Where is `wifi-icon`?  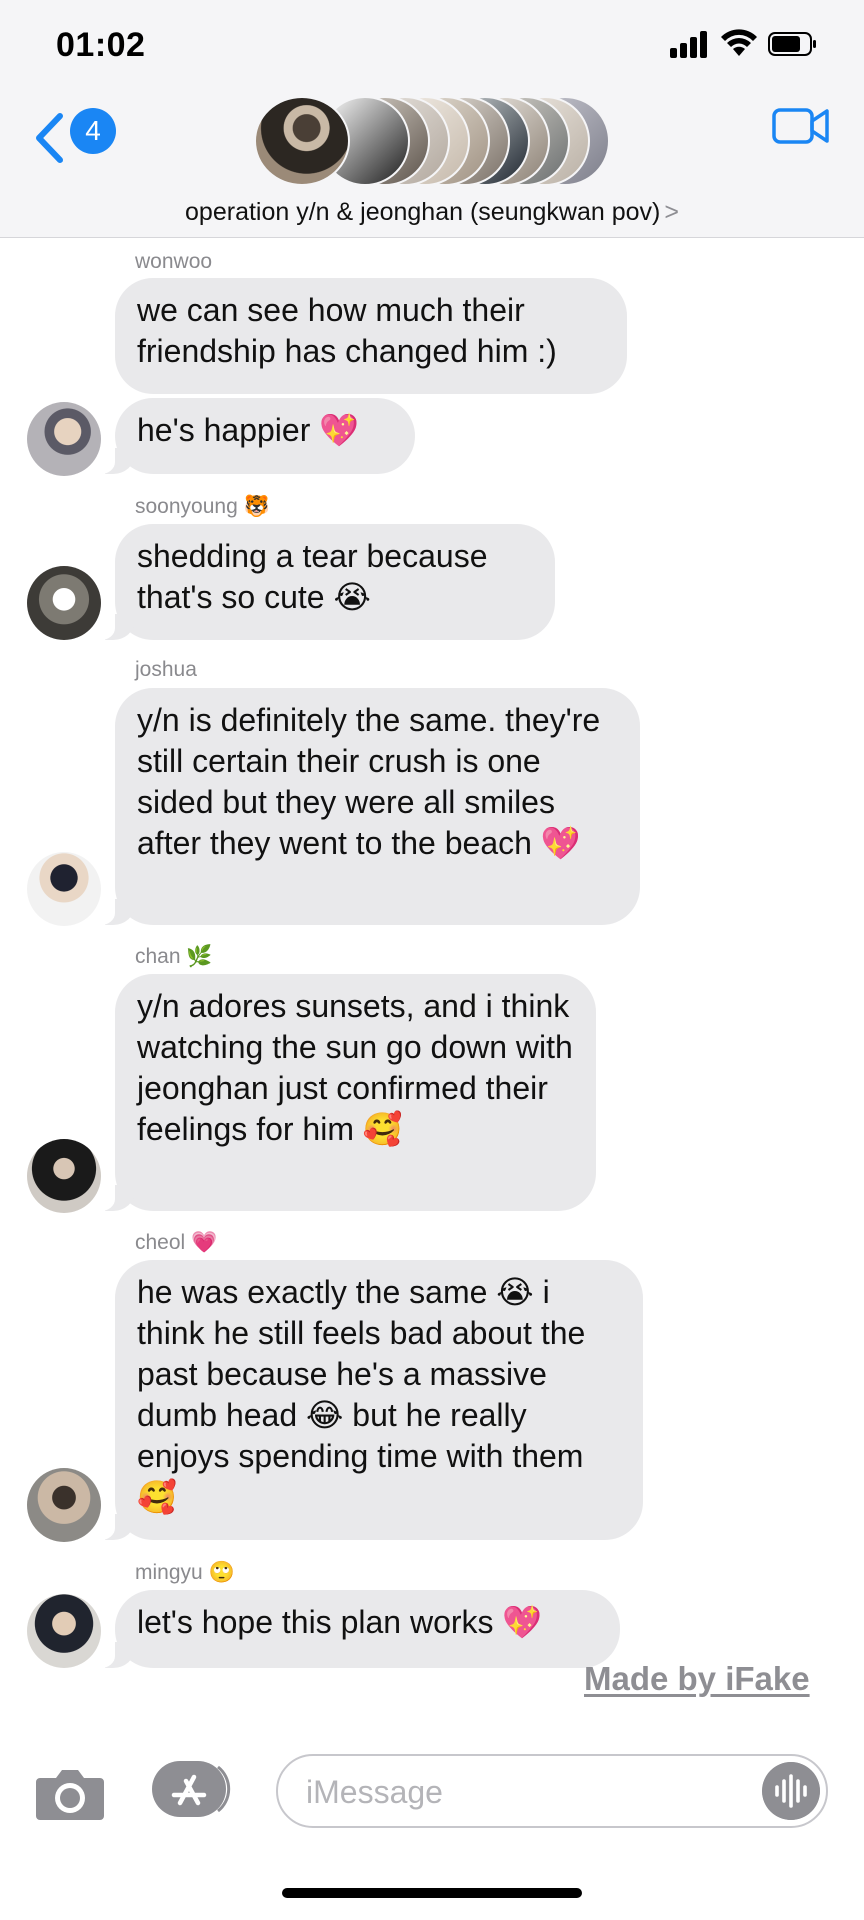
wifi-icon is located at coordinates (739, 42).